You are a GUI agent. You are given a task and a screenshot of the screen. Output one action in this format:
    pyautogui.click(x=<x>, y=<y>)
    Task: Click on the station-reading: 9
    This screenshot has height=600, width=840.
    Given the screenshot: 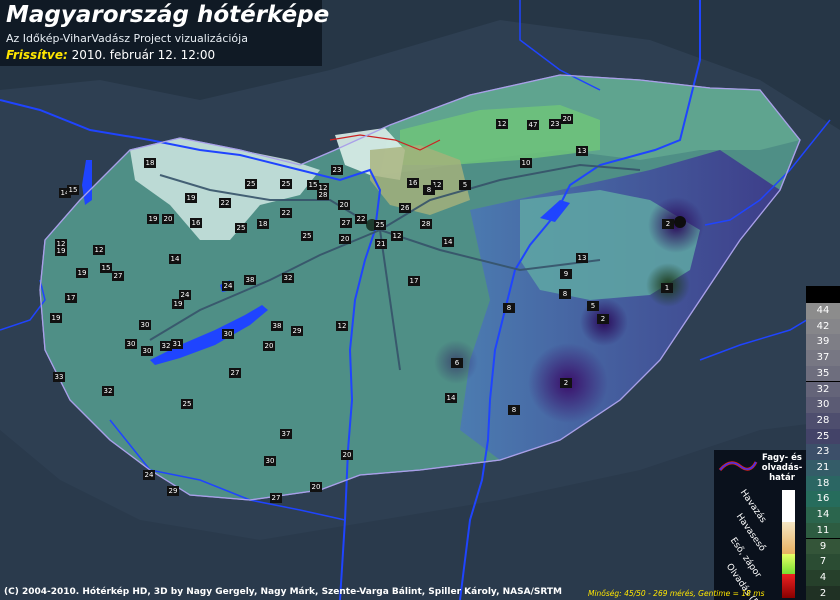 What is the action you would take?
    pyautogui.click(x=566, y=274)
    